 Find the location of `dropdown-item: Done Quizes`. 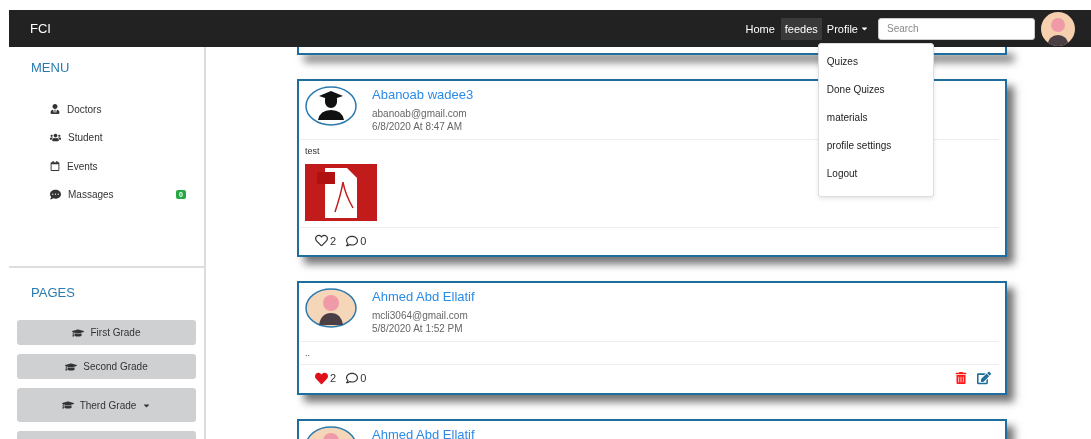

dropdown-item: Done Quizes is located at coordinates (875, 89).